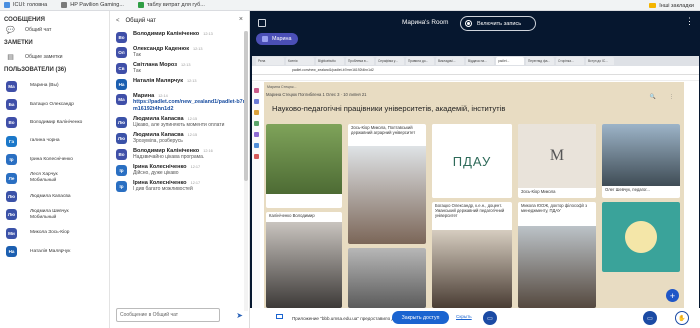  Describe the element at coordinates (330, 61) in the screenshot. I see `browser-tab: Bigbluebutto` at that location.